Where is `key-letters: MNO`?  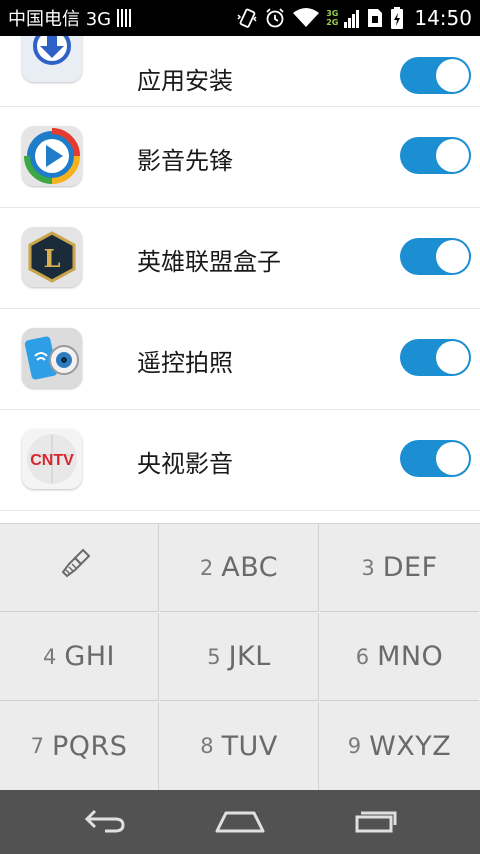 key-letters: MNO is located at coordinates (410, 656).